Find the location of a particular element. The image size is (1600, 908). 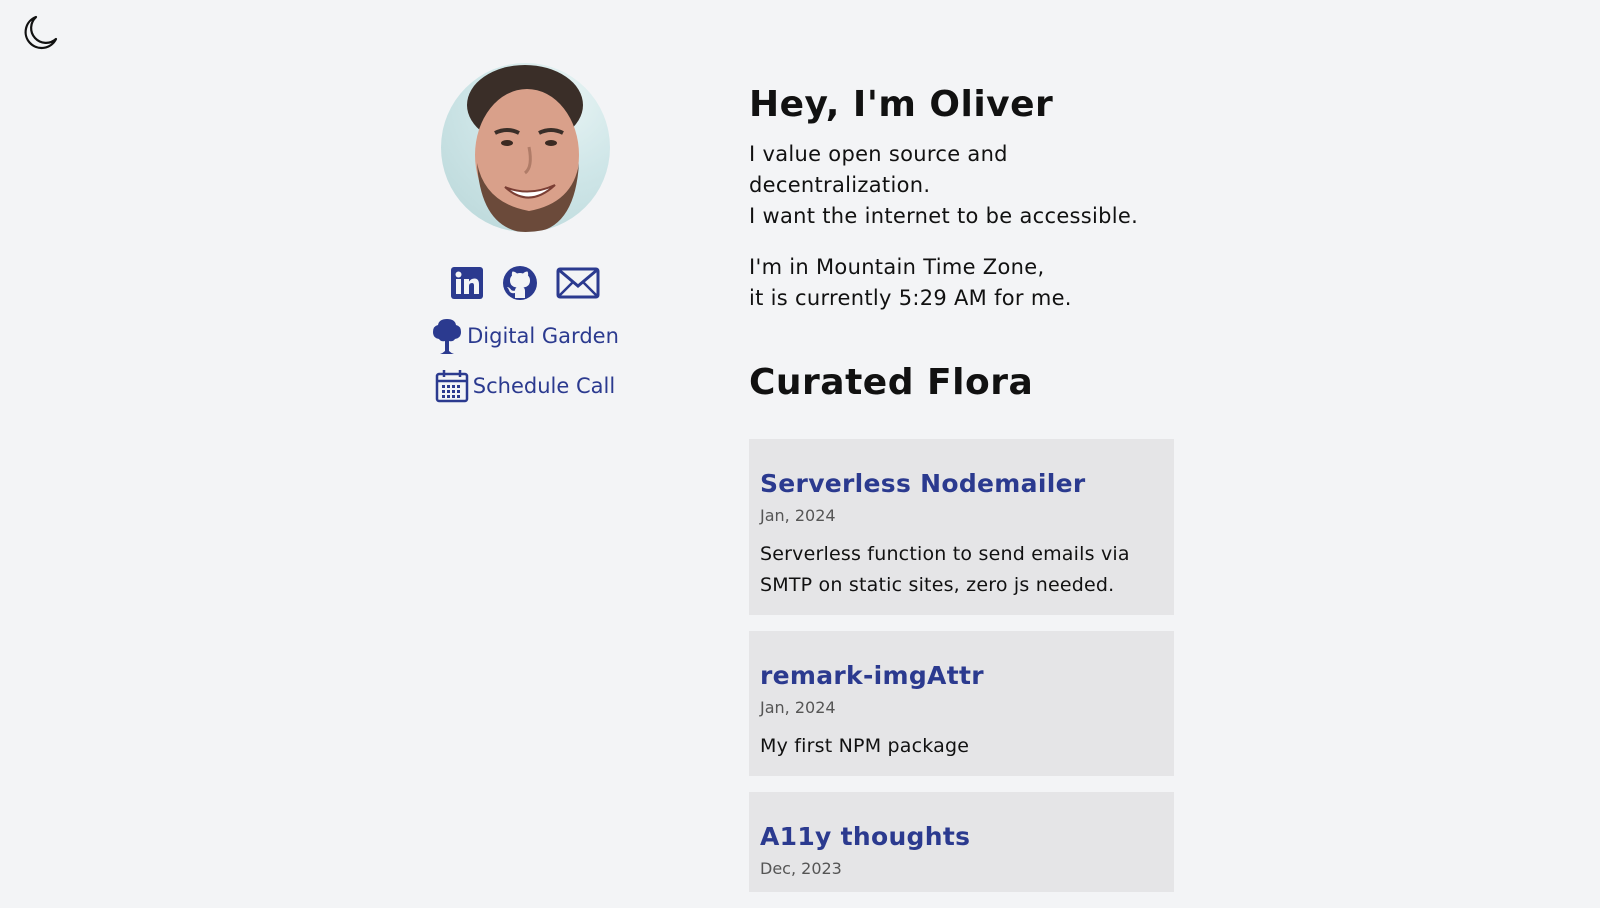

github-icon is located at coordinates (520, 283).